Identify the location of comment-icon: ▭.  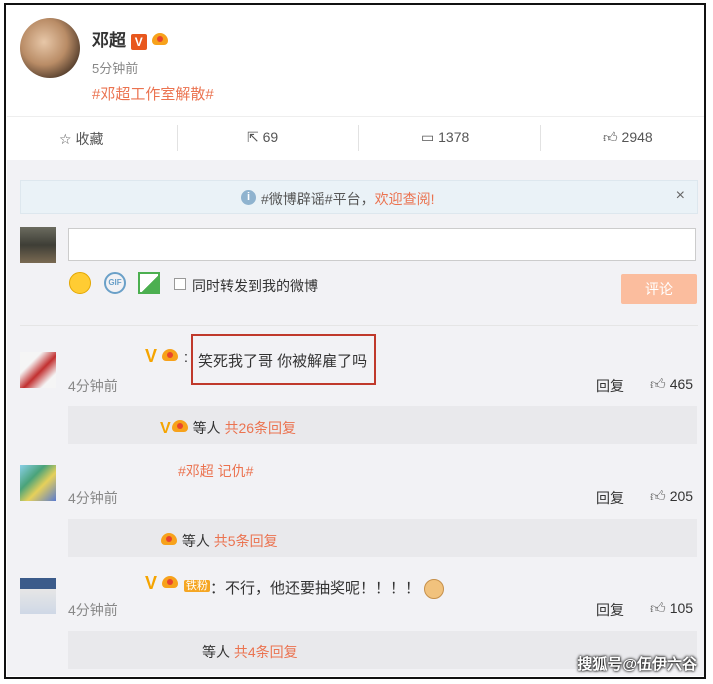
(428, 137).